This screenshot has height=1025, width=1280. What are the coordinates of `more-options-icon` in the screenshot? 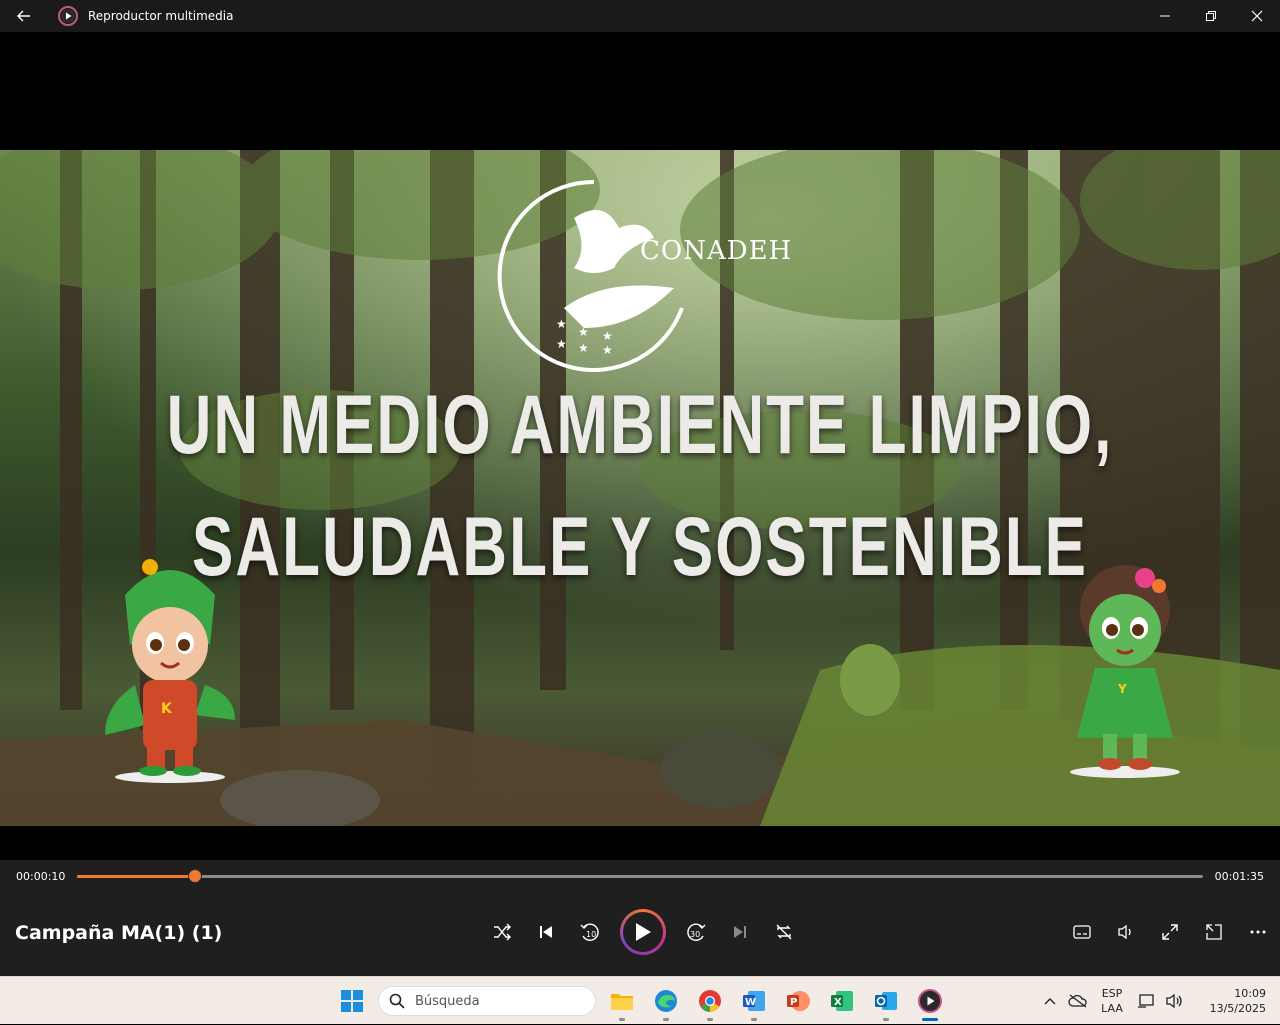 It's located at (1258, 932).